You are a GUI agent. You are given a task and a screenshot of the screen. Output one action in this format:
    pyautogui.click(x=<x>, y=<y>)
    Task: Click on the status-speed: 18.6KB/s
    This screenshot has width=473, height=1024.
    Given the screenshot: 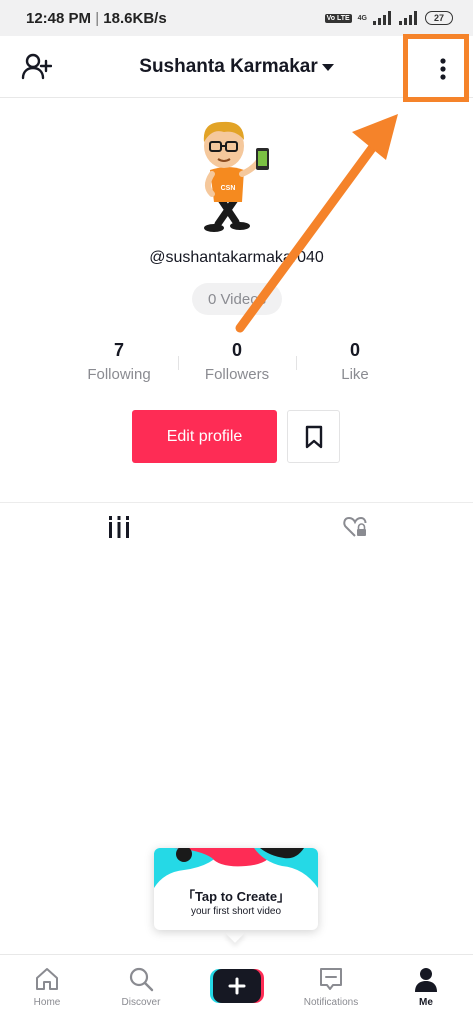 What is the action you would take?
    pyautogui.click(x=135, y=18)
    